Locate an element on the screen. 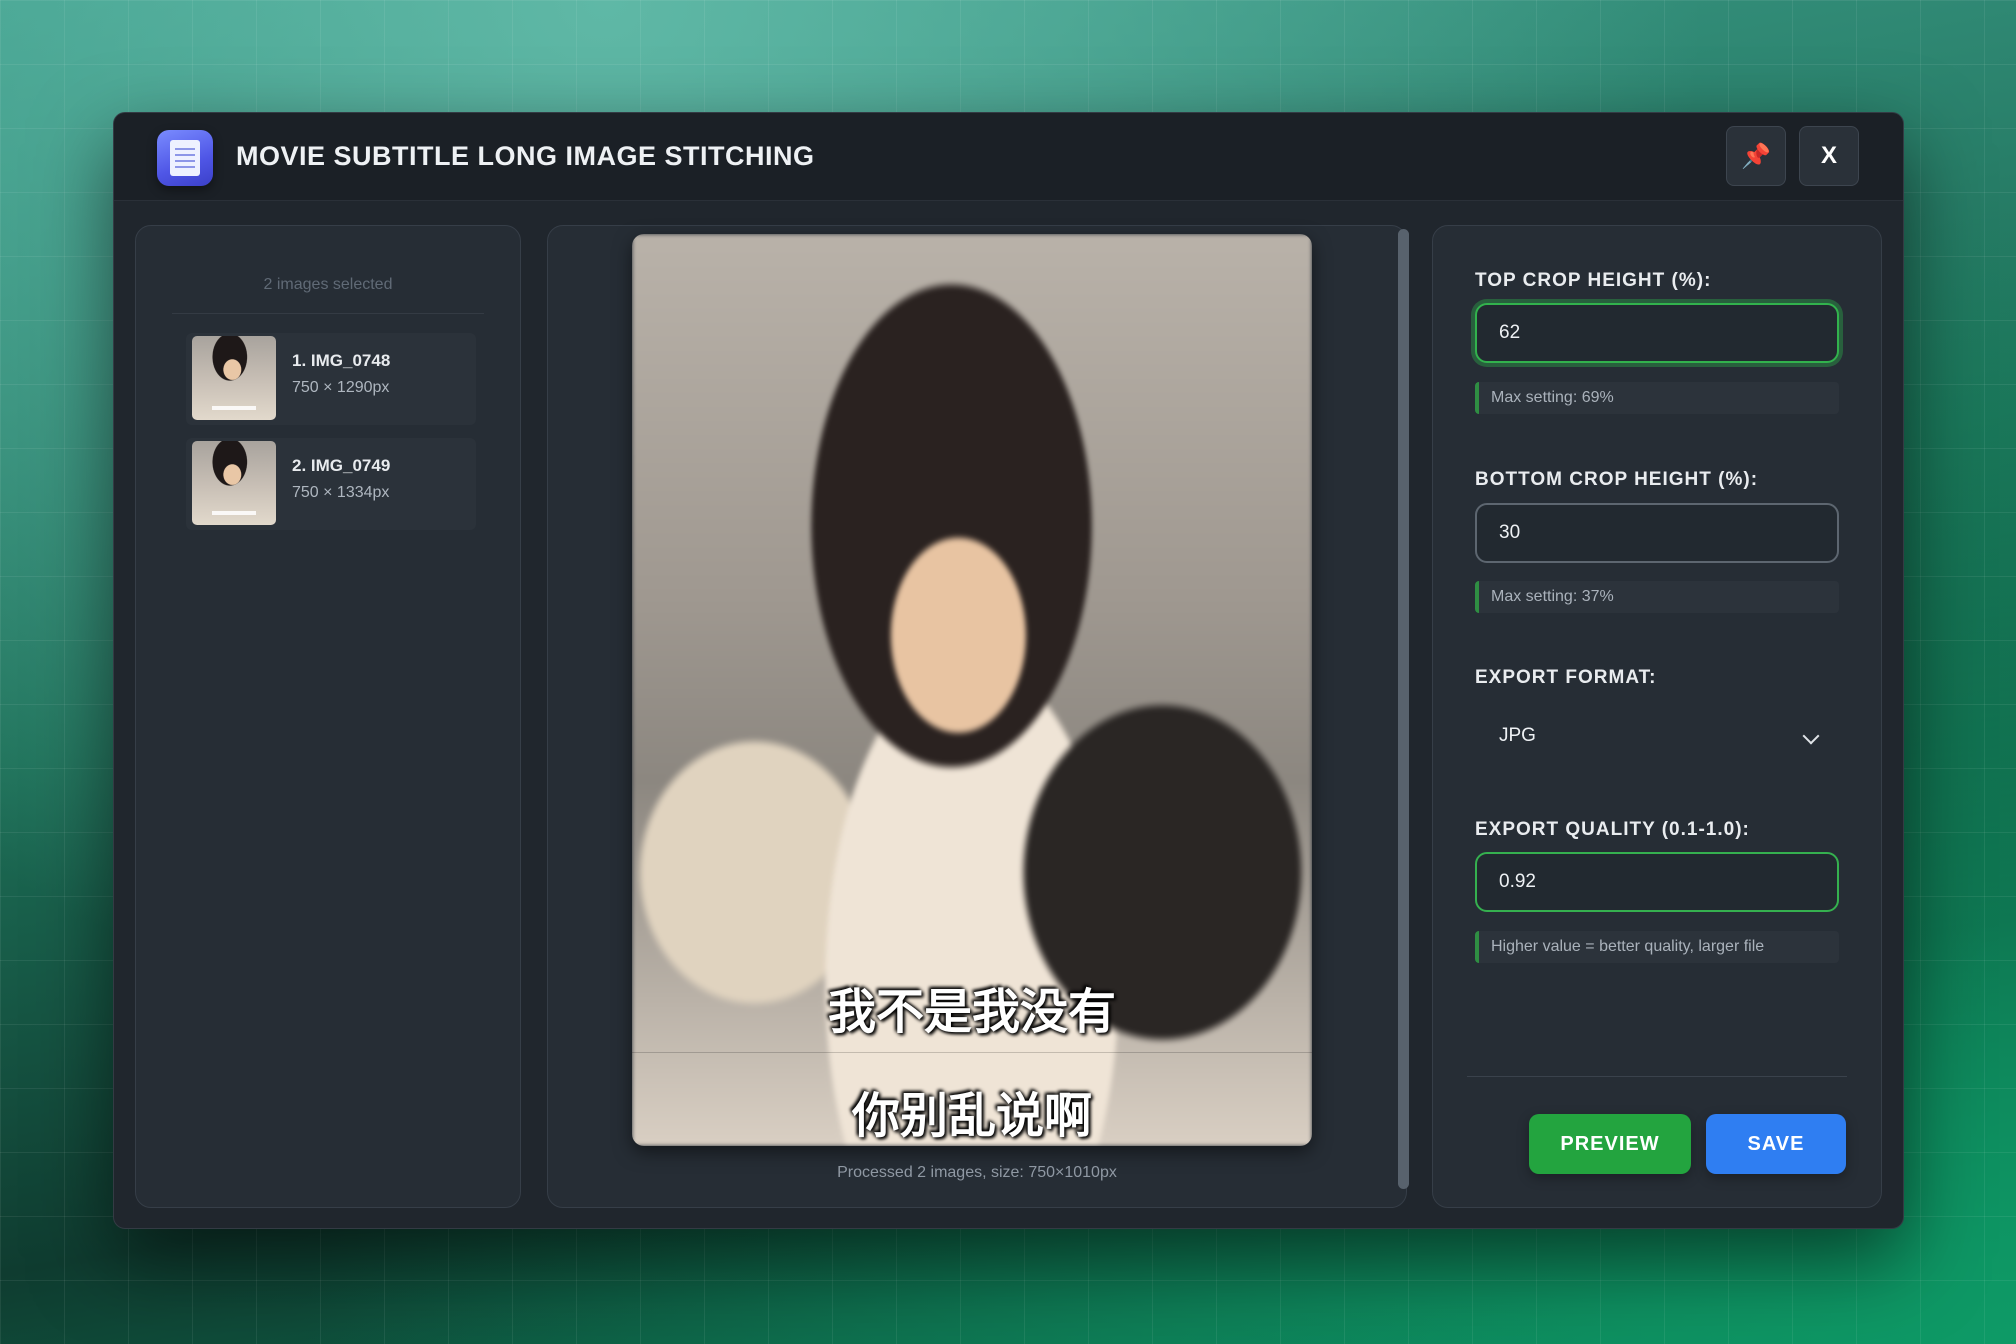 The image size is (2016, 1344). export-quality-label: EXPORT QUALITY (0.1-1.0): is located at coordinates (1612, 829).